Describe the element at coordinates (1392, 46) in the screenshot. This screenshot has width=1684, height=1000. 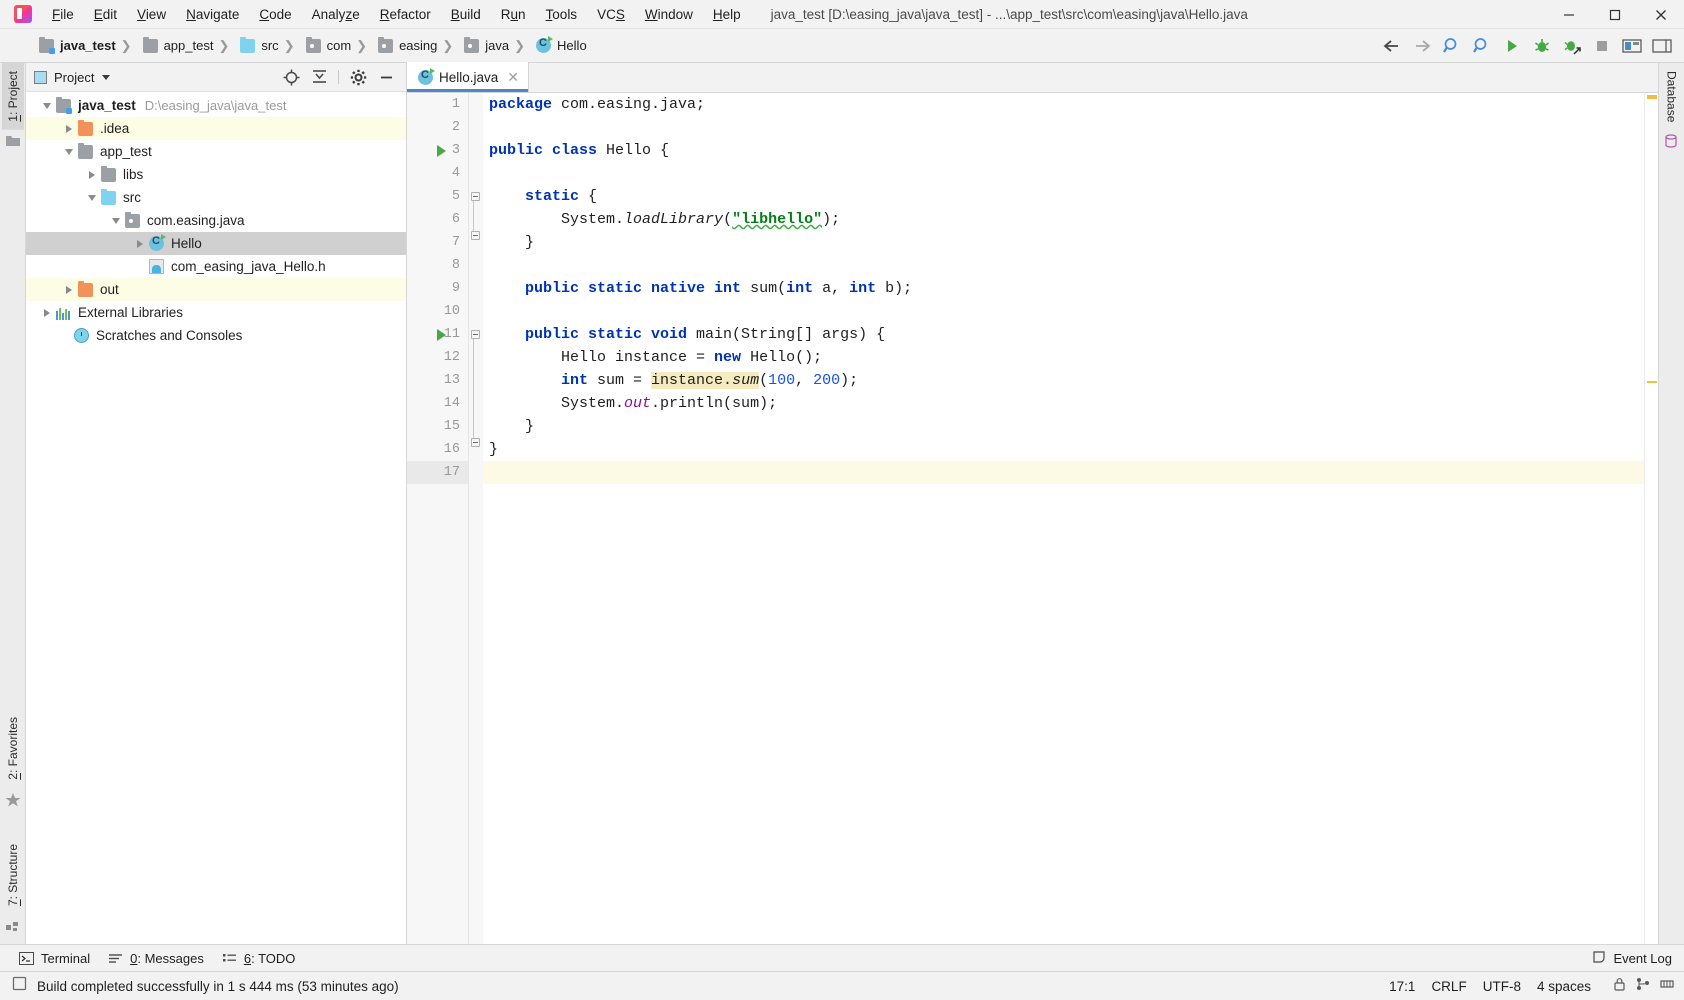
I see `back-button` at that location.